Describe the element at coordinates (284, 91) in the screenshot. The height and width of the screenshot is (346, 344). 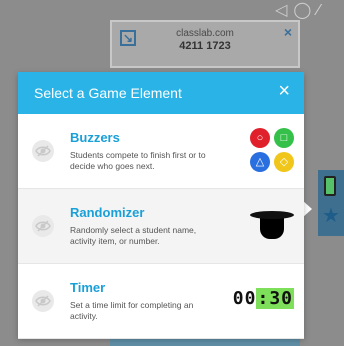
I see `close-button: ×` at that location.